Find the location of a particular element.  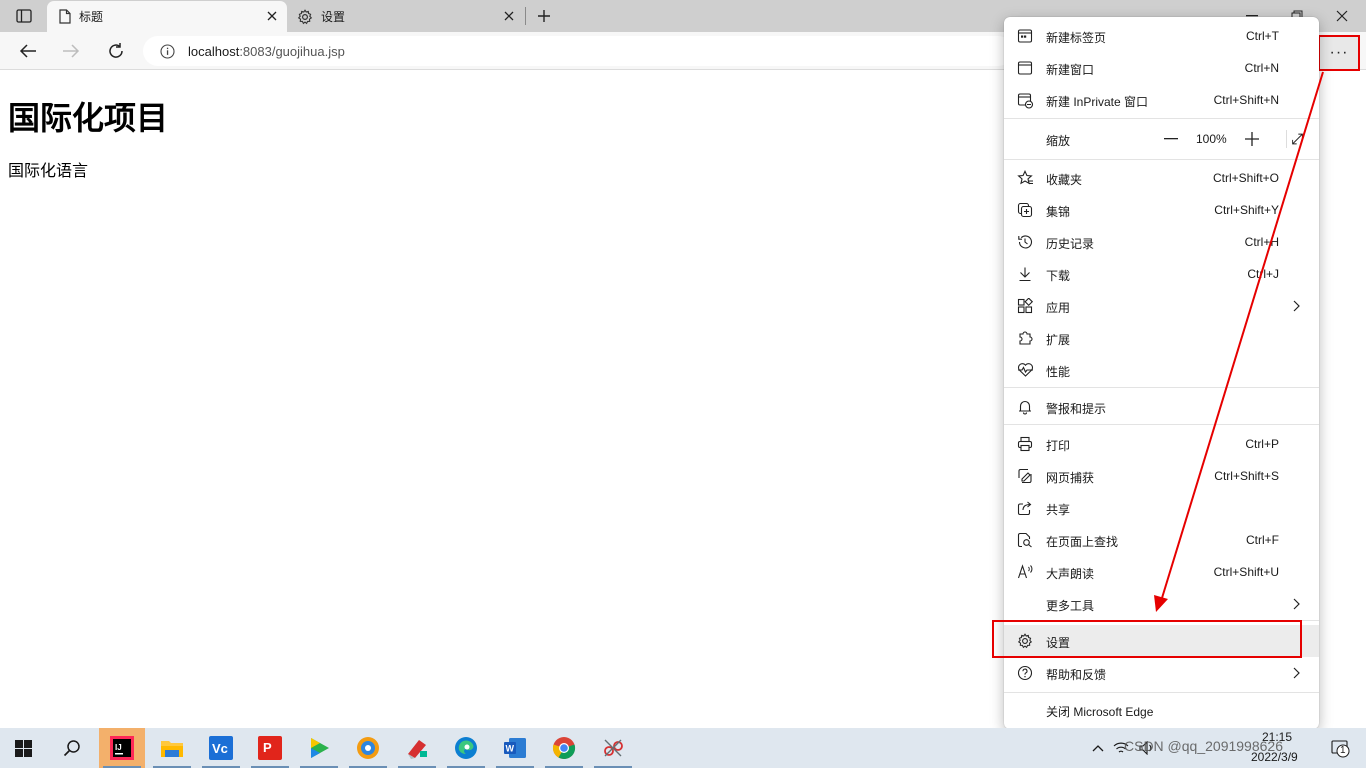

windows-logo-icon is located at coordinates (23, 748).